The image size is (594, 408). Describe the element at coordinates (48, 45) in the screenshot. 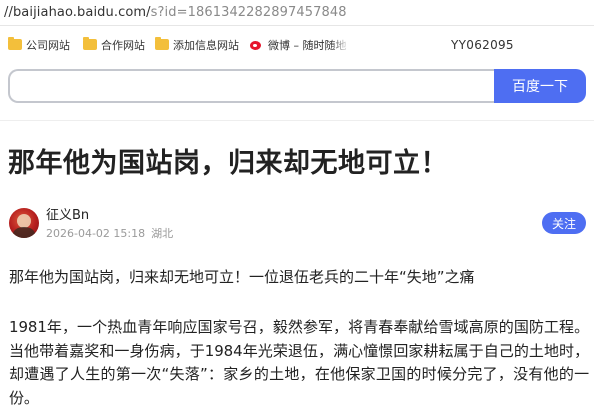

I see `bookmark-label: 公司网站` at that location.